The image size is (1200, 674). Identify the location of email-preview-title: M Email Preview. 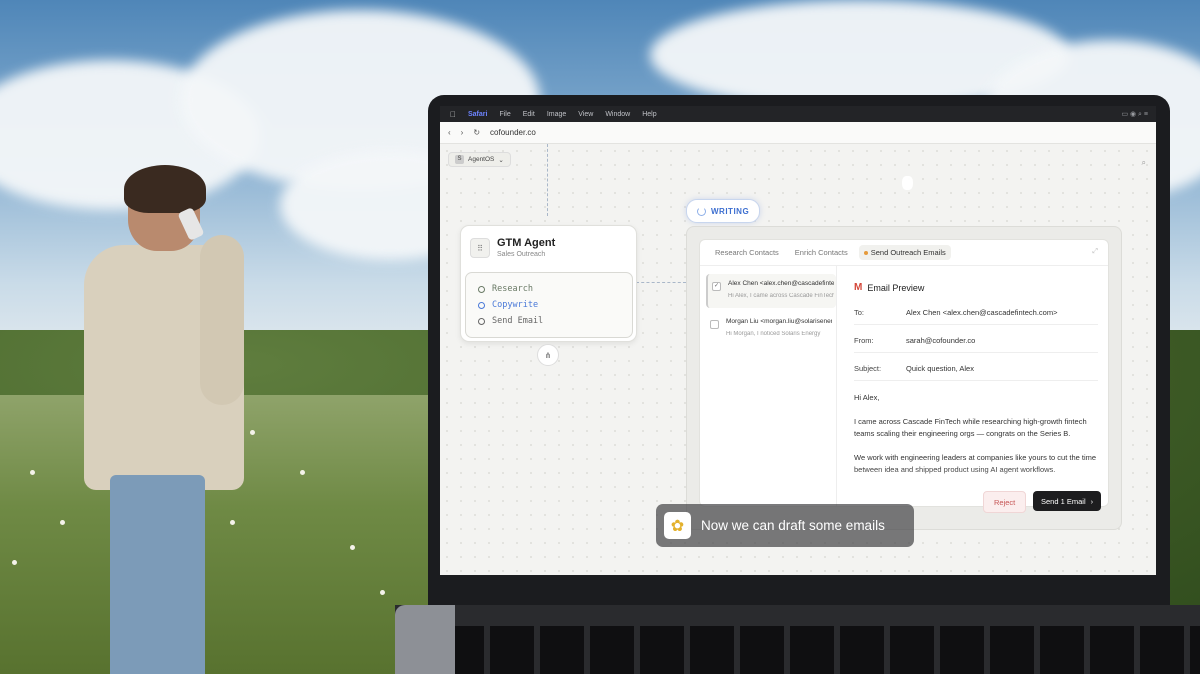
(889, 287).